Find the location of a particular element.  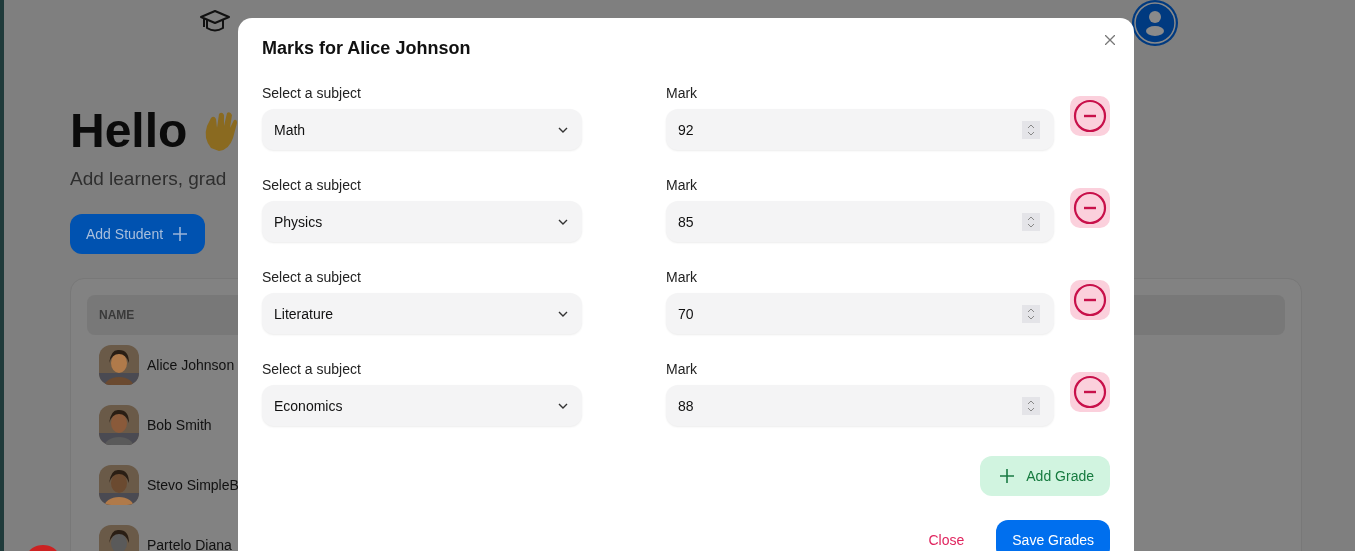

student-name: Bob Smith is located at coordinates (179, 425).